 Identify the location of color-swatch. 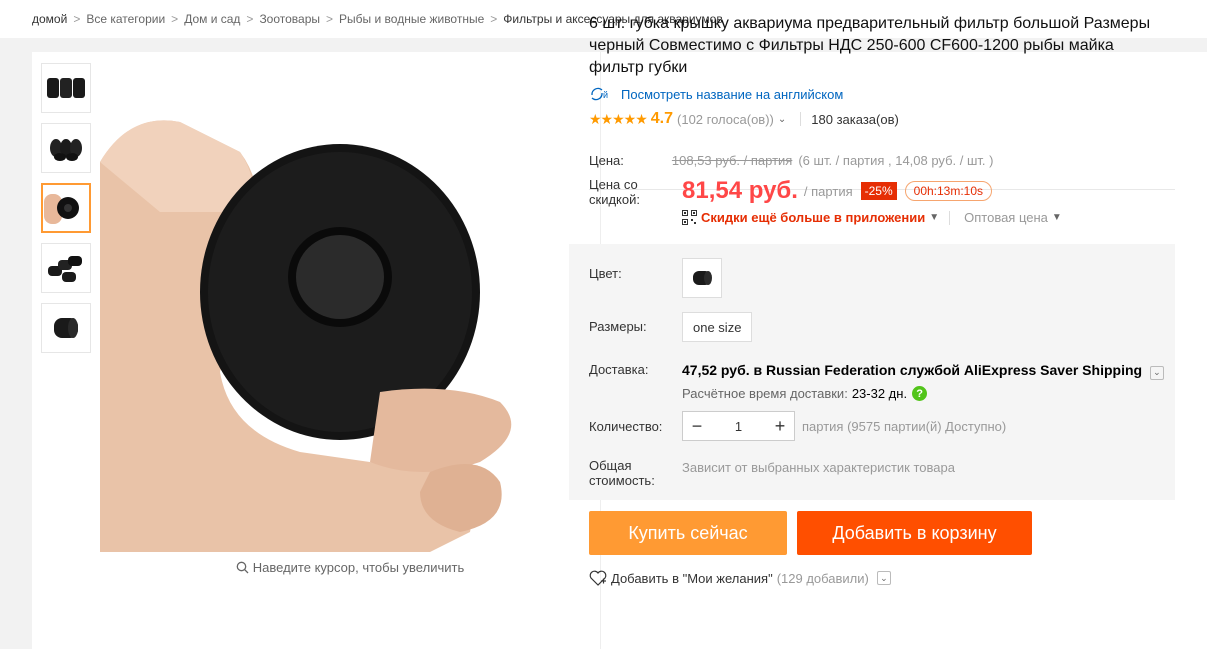
(702, 278).